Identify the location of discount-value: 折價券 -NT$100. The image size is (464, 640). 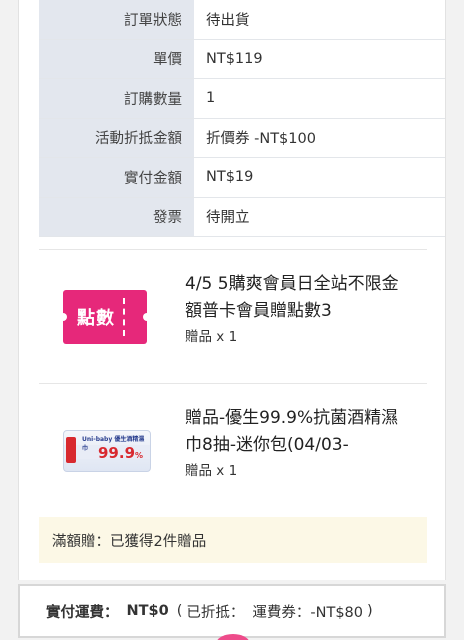
(319, 137).